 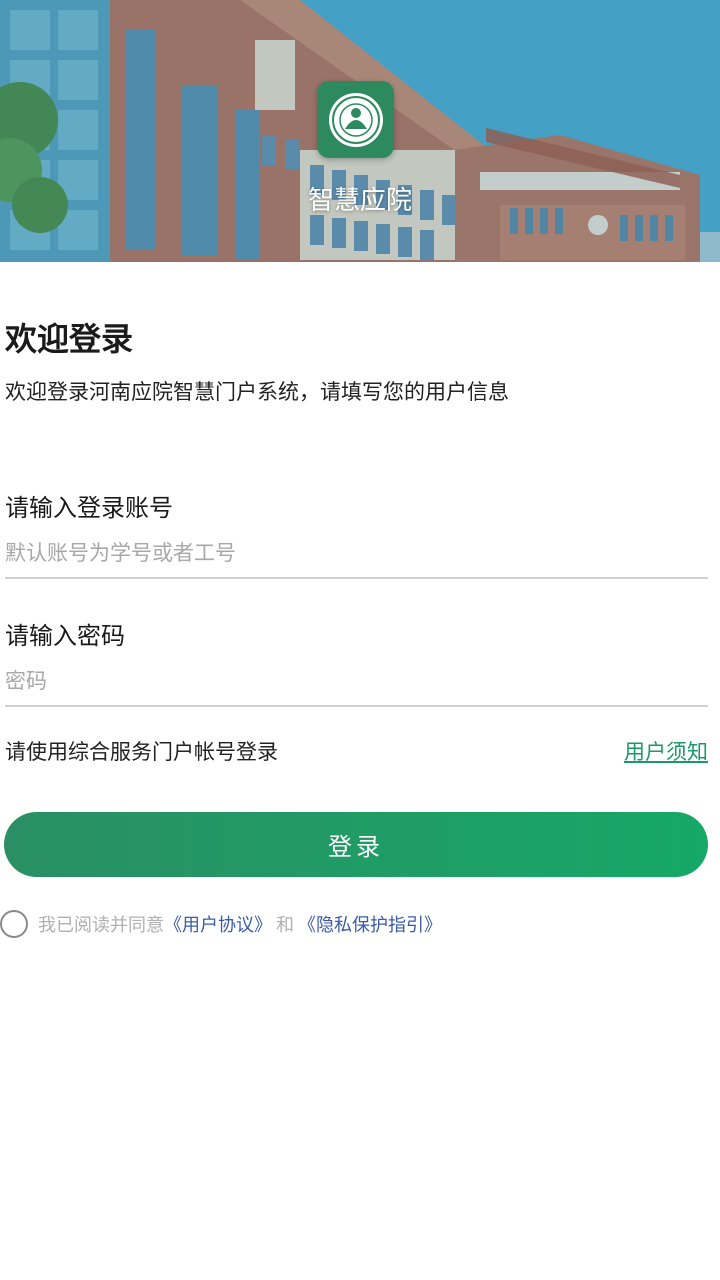 I want to click on school-emblem-icon, so click(x=355, y=119).